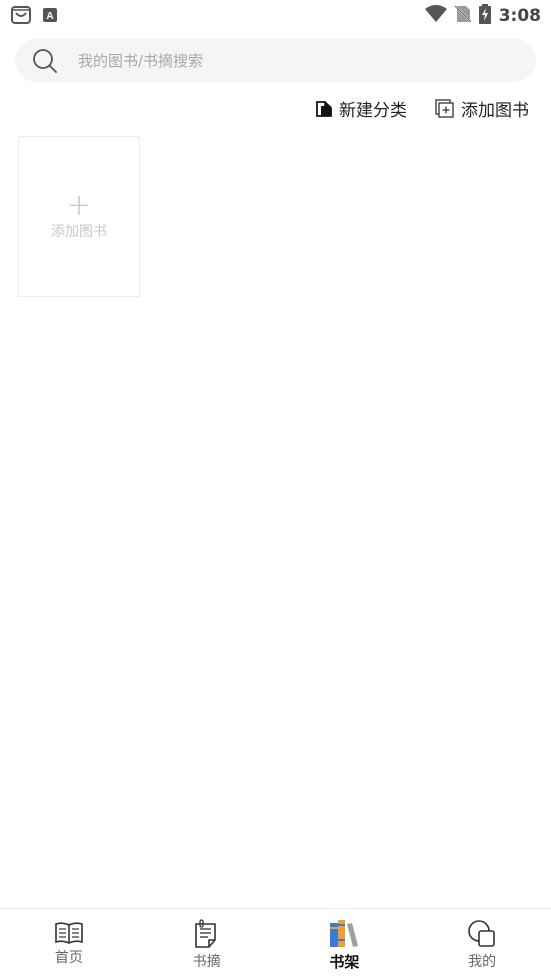  What do you see at coordinates (444, 108) in the screenshot?
I see `add-book-icon` at bounding box center [444, 108].